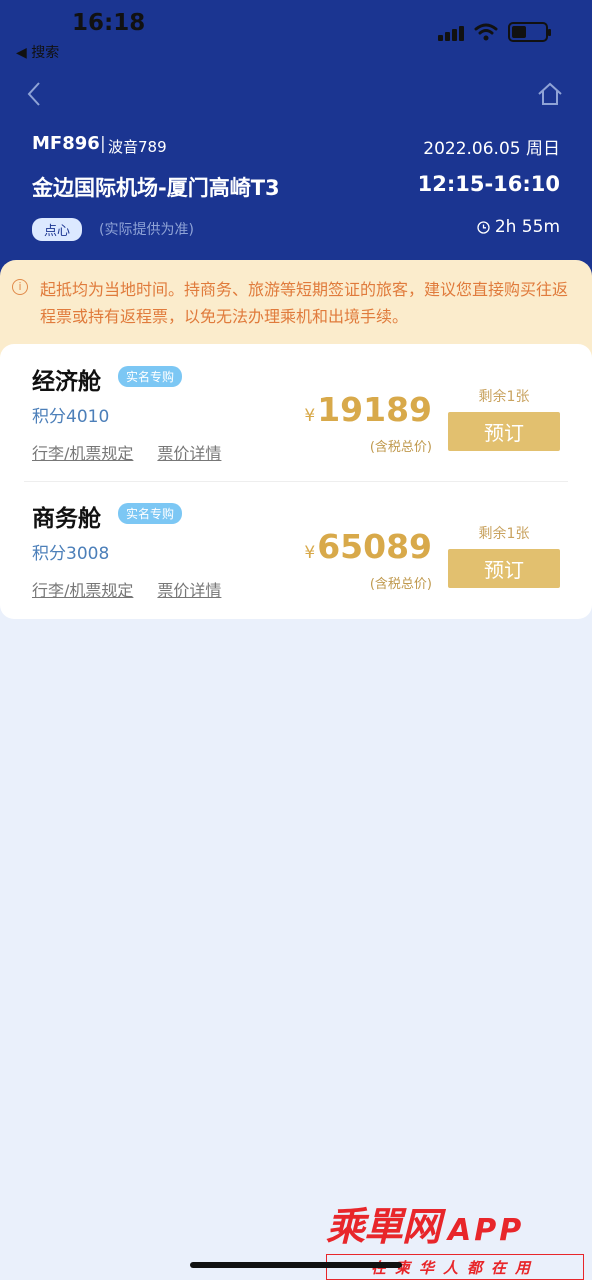 The width and height of the screenshot is (592, 1280). I want to click on watermark-brand: 乘單网, so click(383, 1227).